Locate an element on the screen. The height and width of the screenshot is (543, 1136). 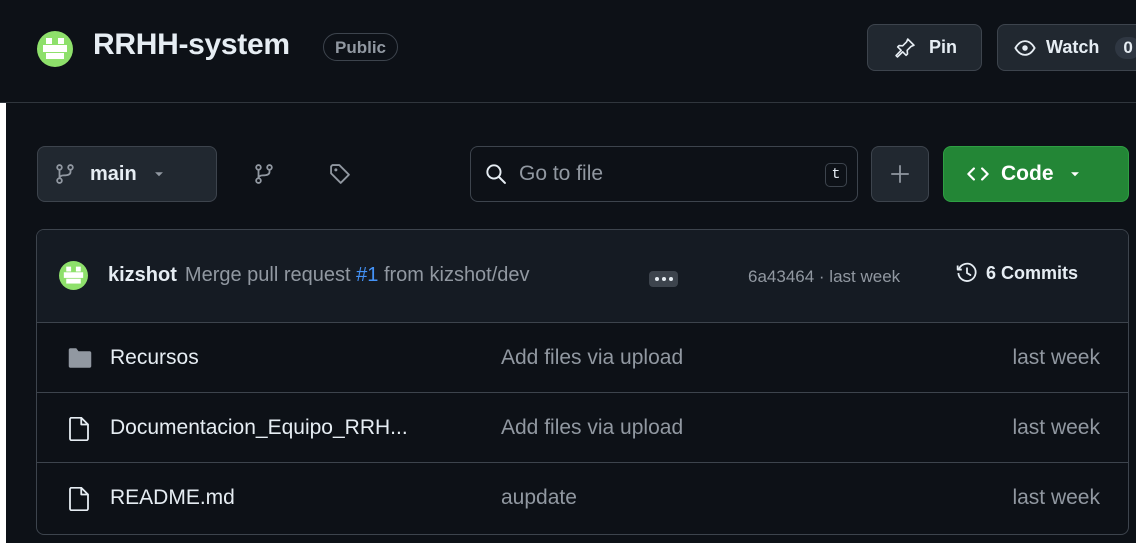
branch-name: main is located at coordinates (113, 173).